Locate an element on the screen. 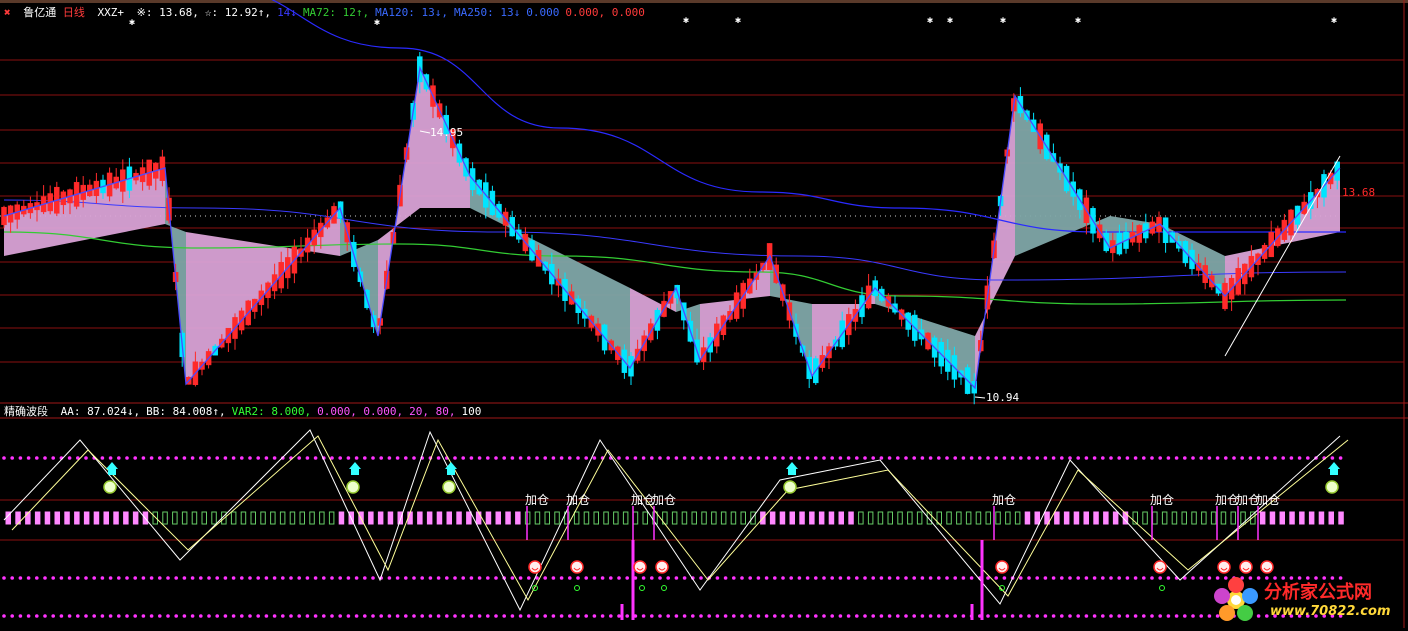  badge-icon is located at coordinates (110, 487).